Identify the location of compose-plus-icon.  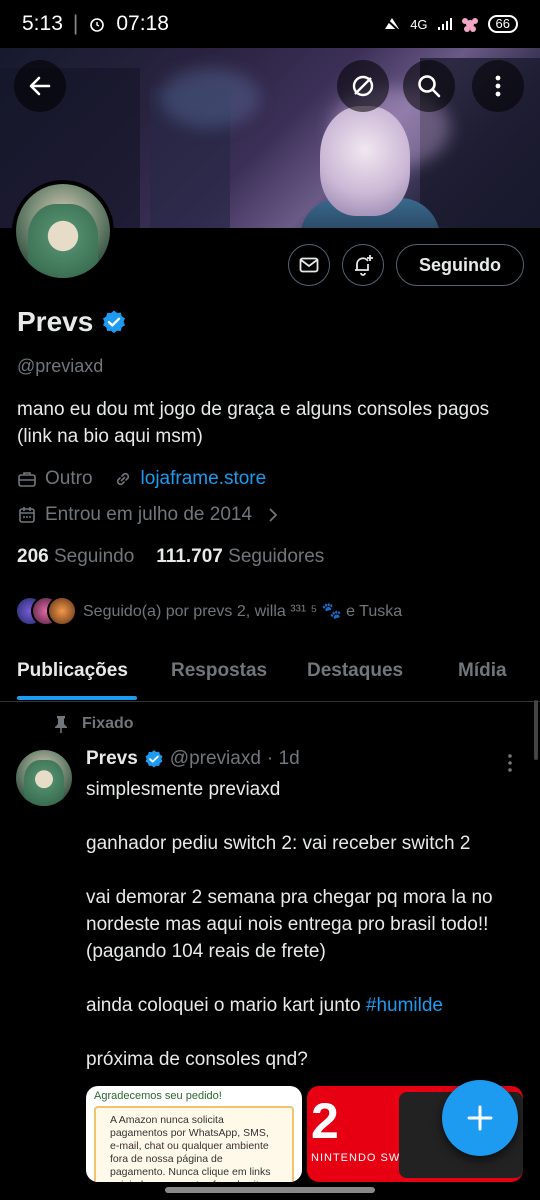
(480, 1118).